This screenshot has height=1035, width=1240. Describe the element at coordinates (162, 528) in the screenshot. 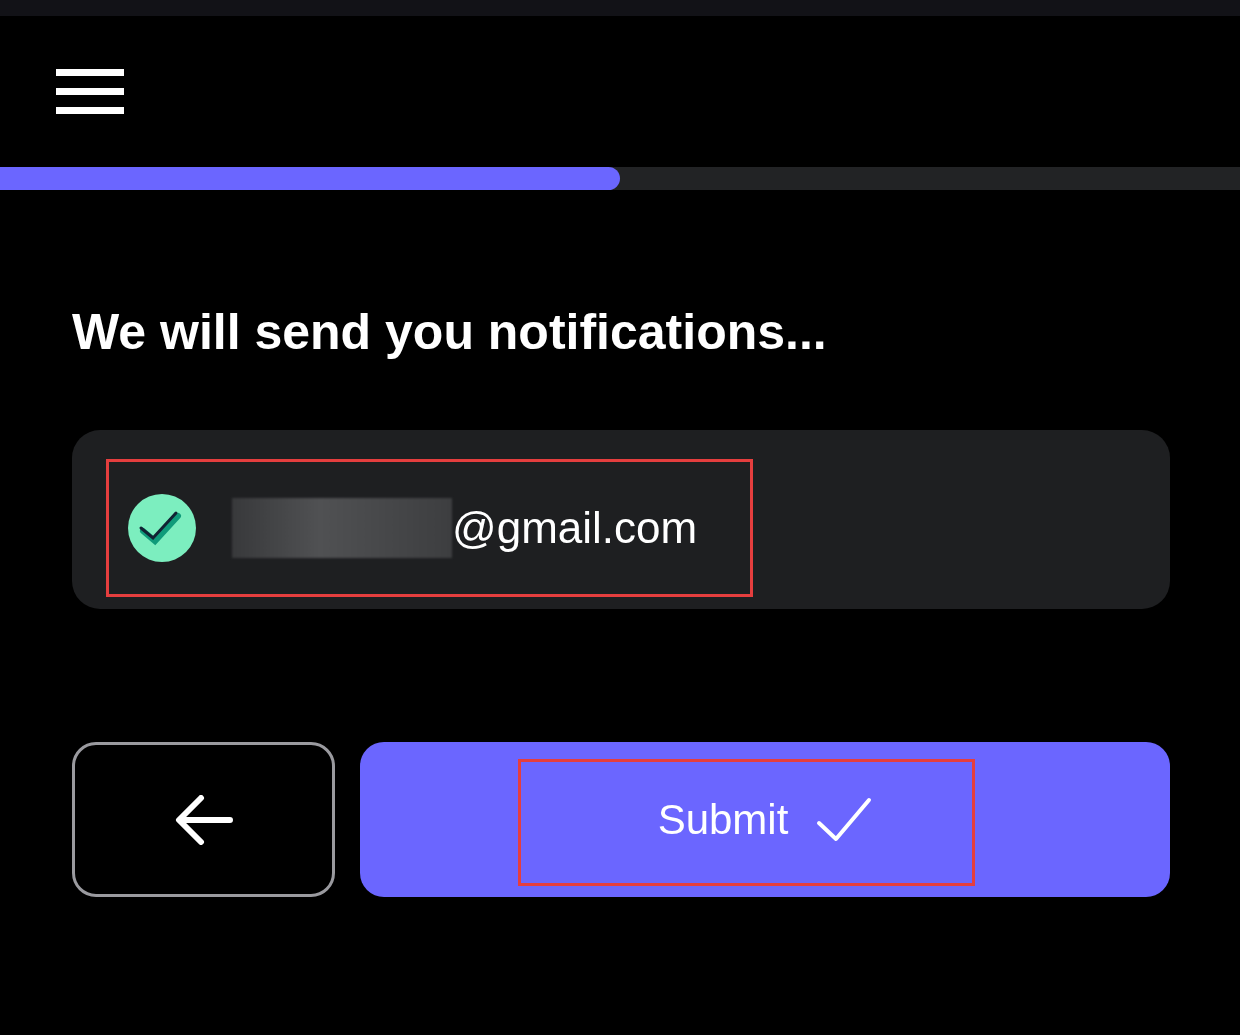

I see `check-icon` at that location.